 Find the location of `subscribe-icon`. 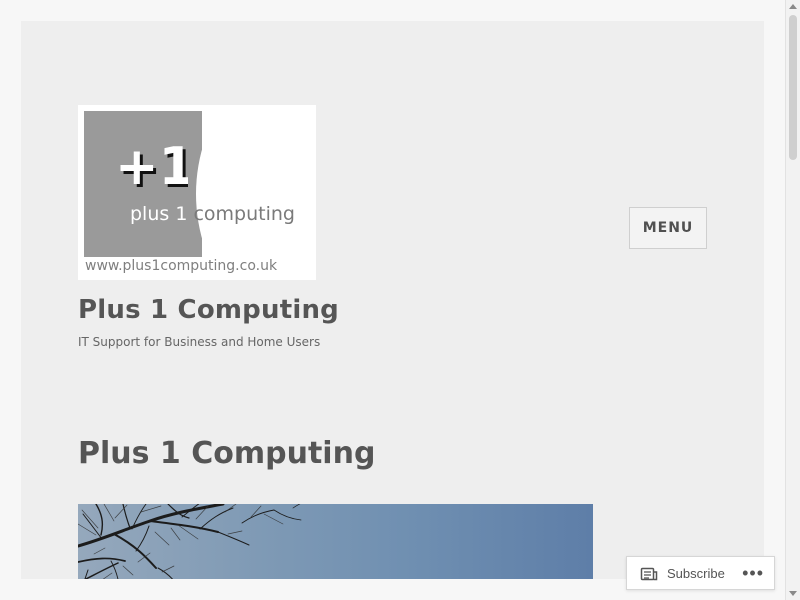

subscribe-icon is located at coordinates (649, 573).